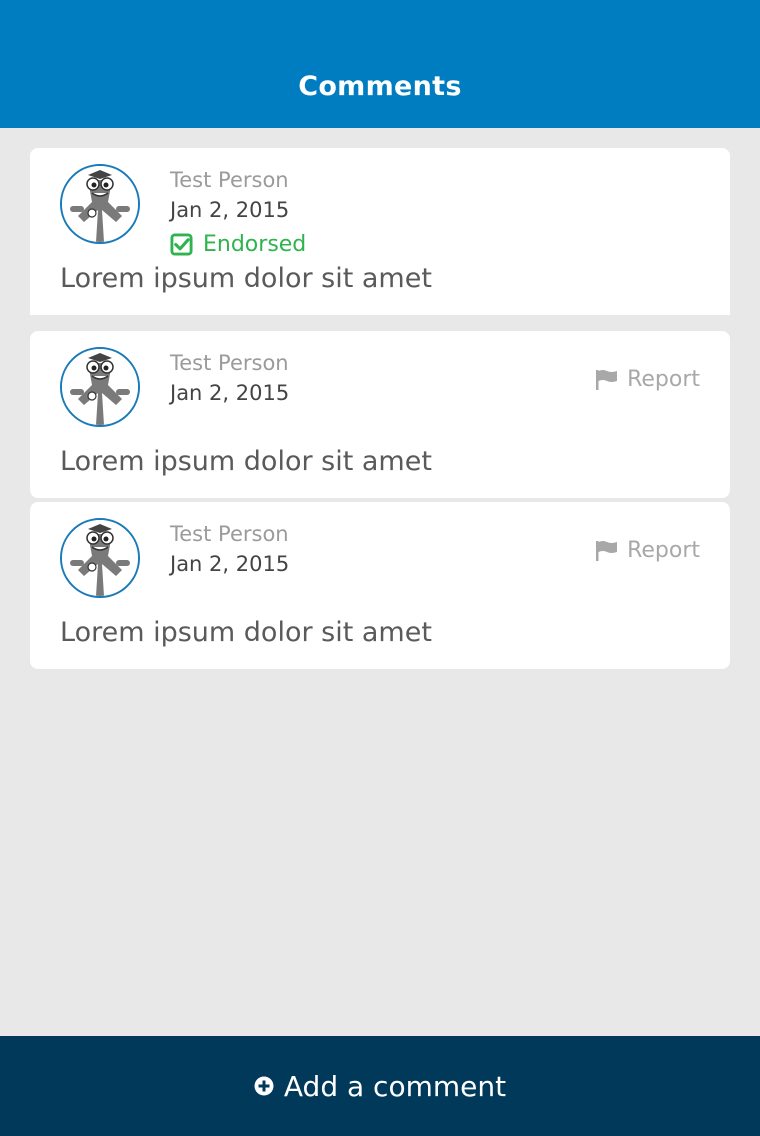  I want to click on add-comment-button: Add a comment, so click(380, 1086).